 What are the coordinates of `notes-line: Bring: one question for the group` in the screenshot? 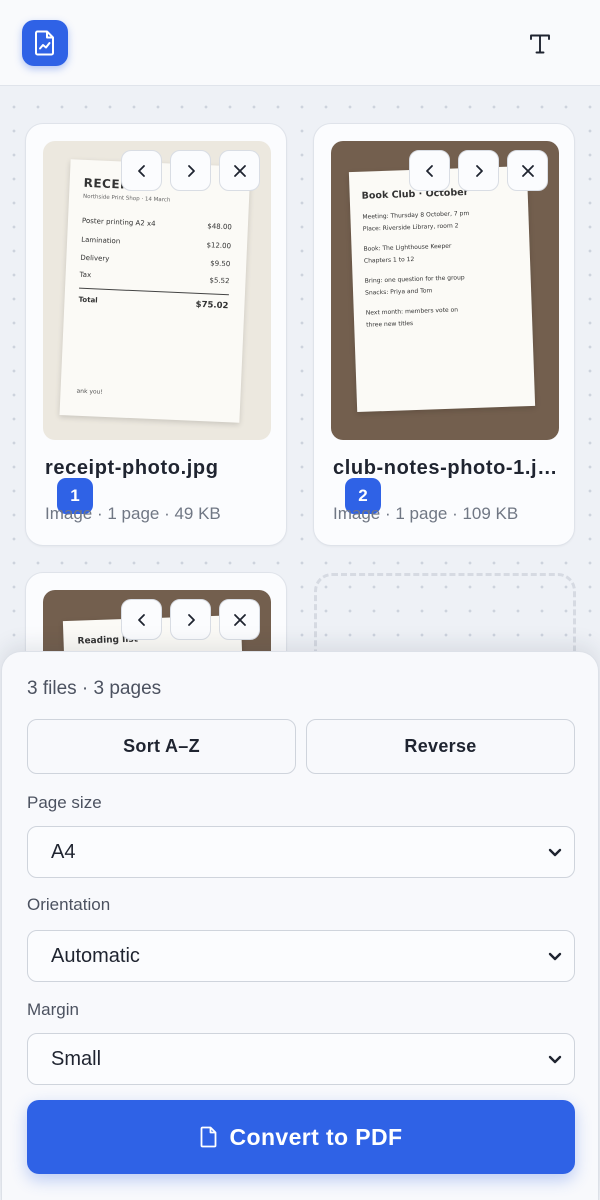 It's located at (414, 279).